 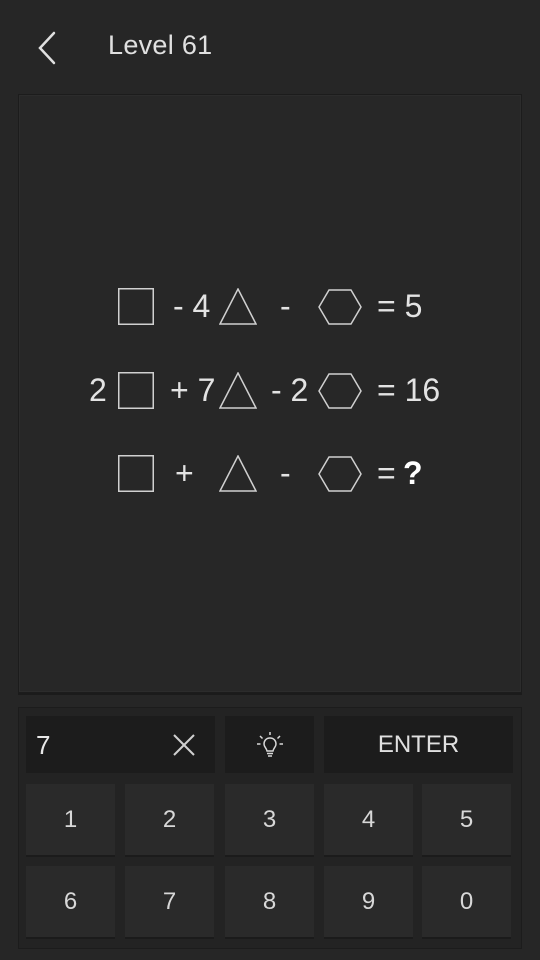 What do you see at coordinates (270, 307) in the screenshot?
I see `equation-row-1: - 4 - = 5` at bounding box center [270, 307].